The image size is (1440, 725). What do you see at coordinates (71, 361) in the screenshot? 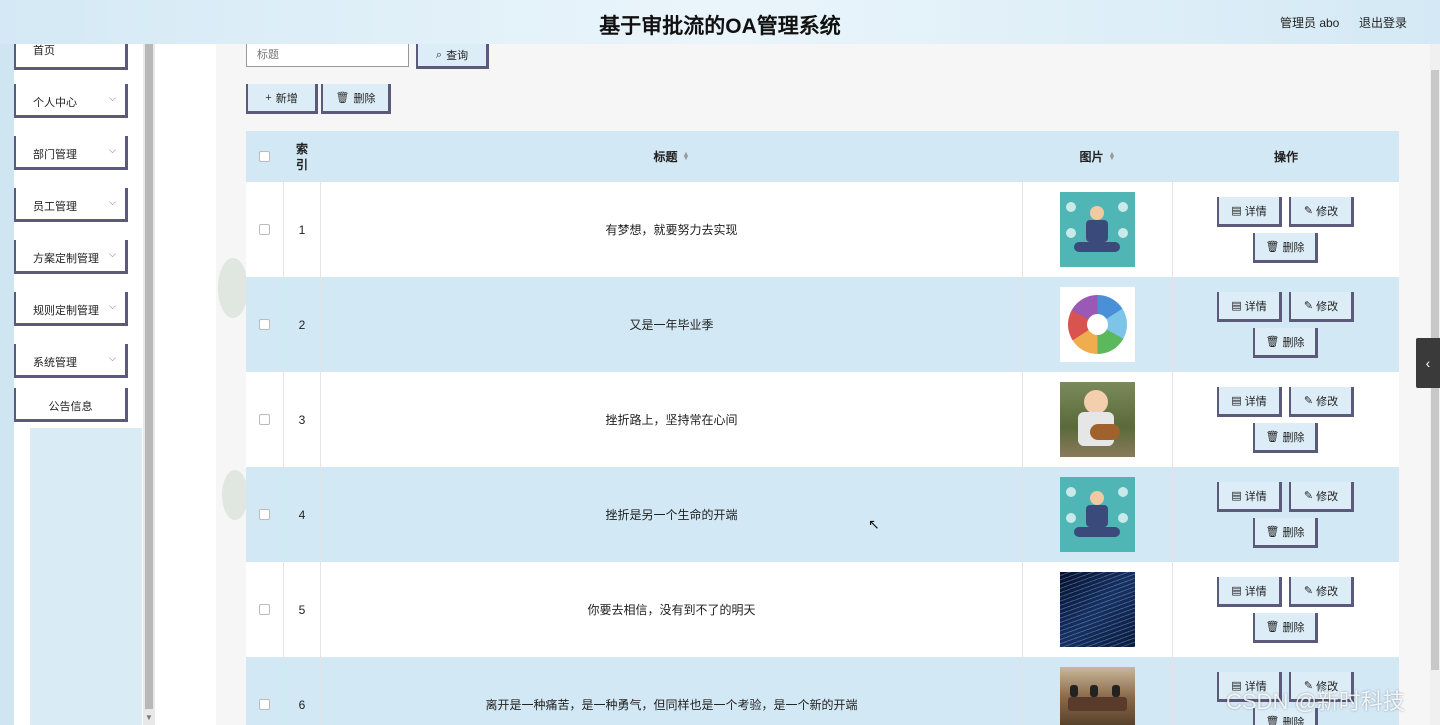
I see `sidebar-item-system: 系统管理 ⌵` at bounding box center [71, 361].